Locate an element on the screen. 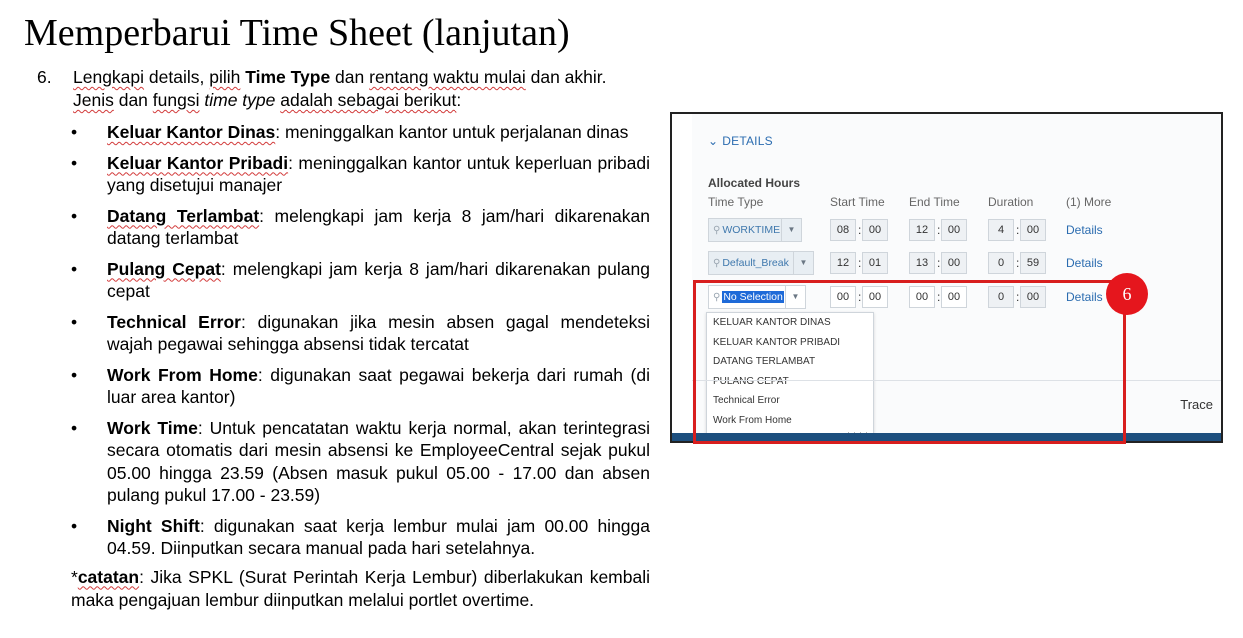 The width and height of the screenshot is (1243, 638). duration-hour: 0 is located at coordinates (1001, 263).